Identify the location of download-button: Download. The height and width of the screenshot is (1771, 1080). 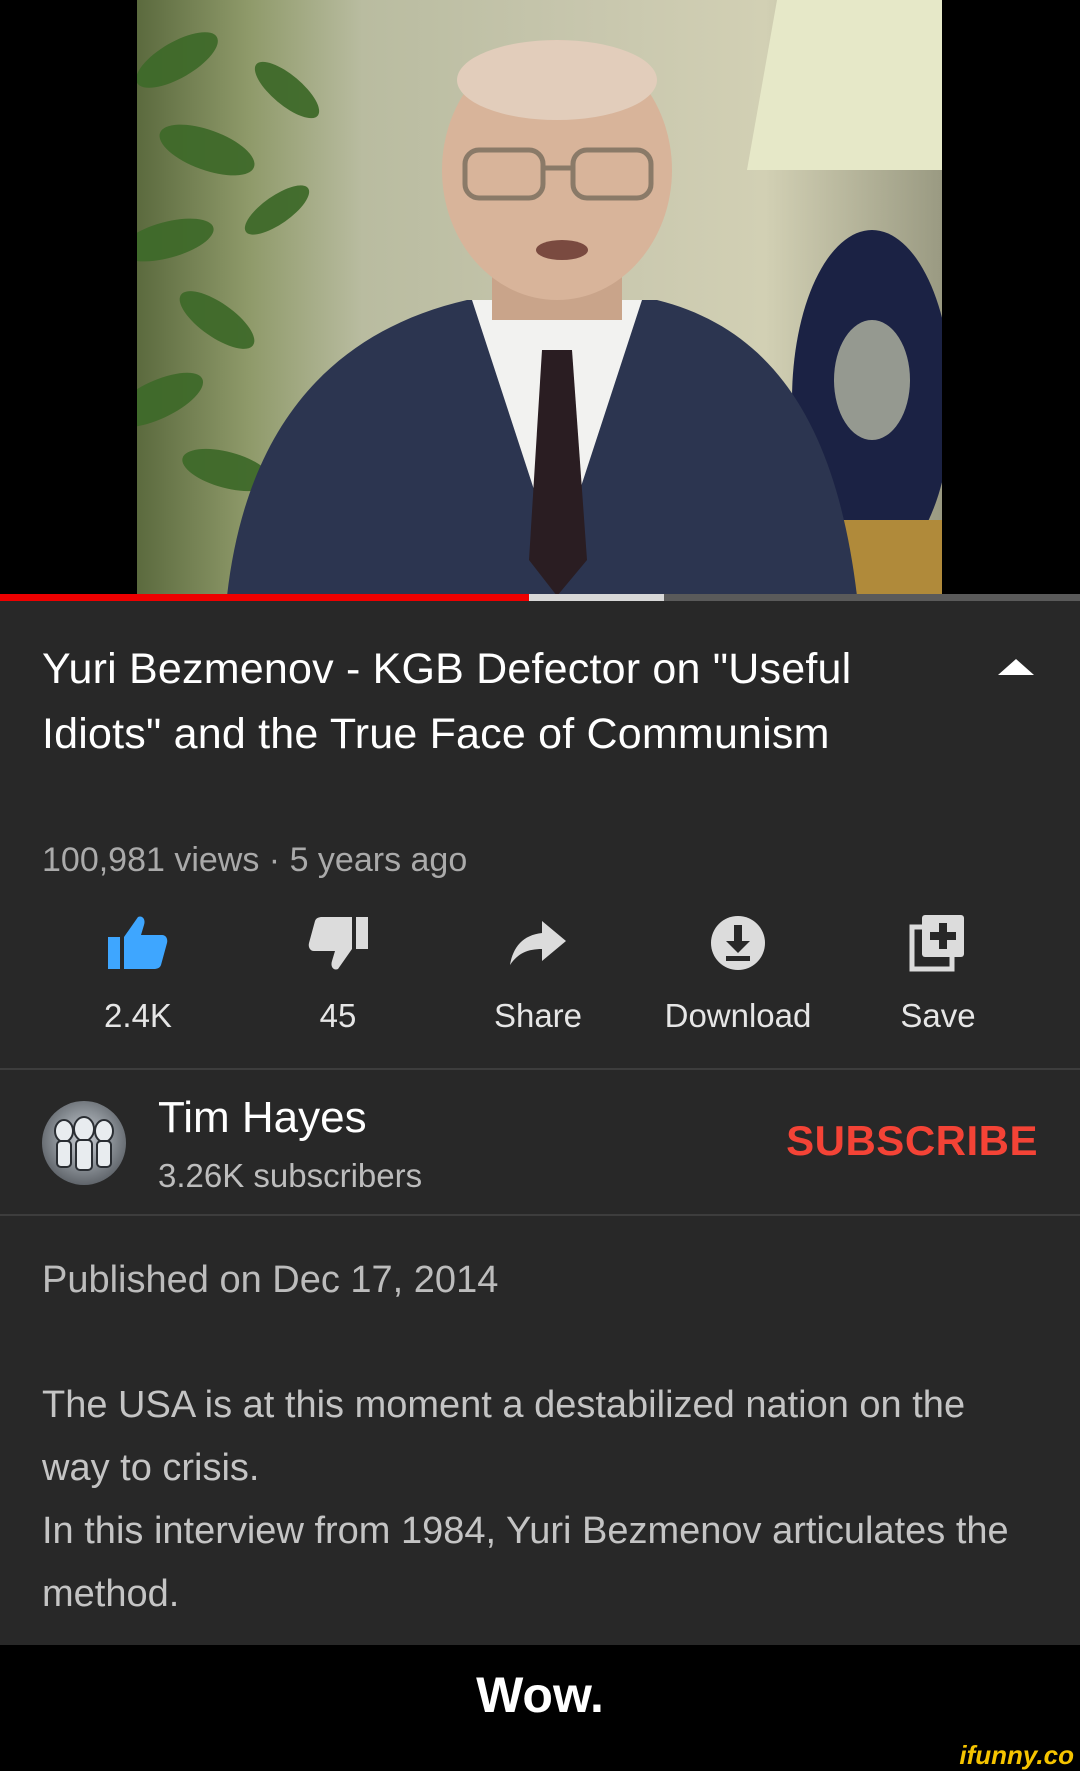
(738, 978).